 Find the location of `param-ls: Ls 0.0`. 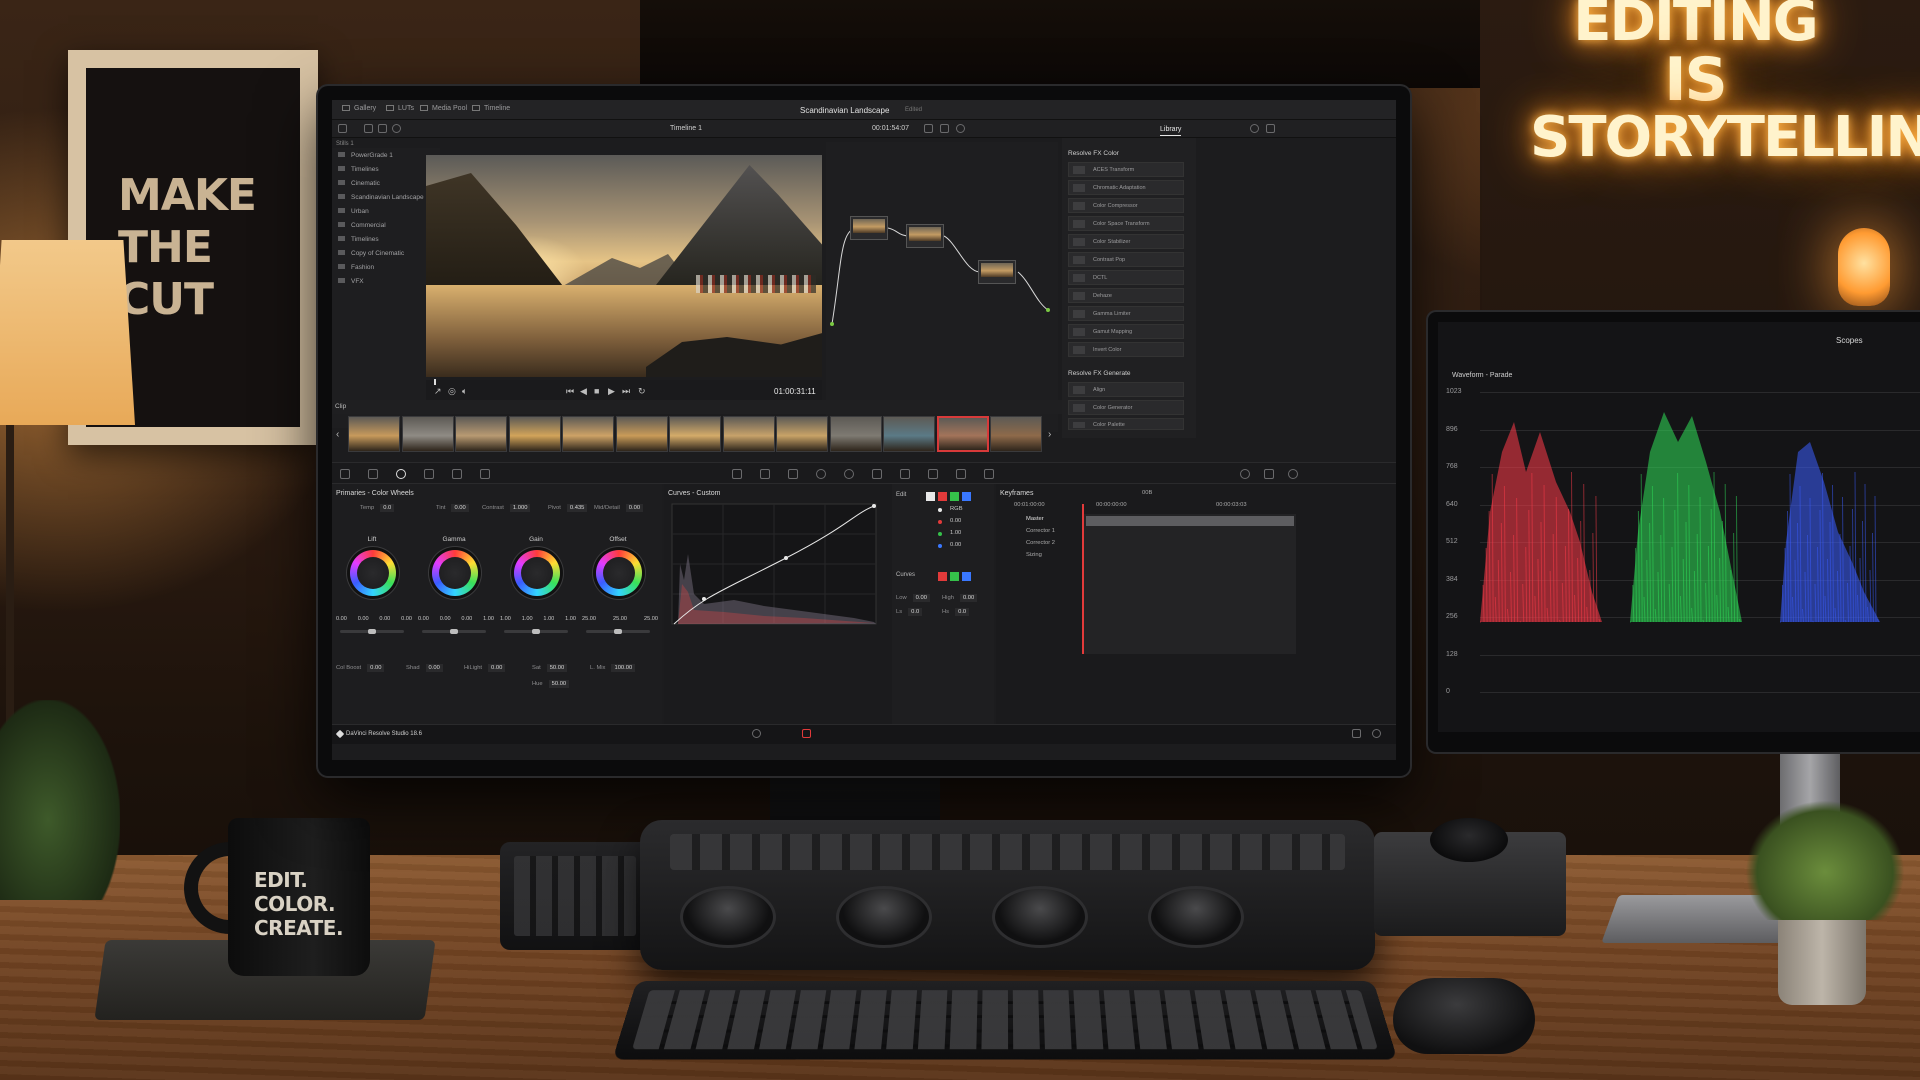

param-ls: Ls 0.0 is located at coordinates (909, 612).